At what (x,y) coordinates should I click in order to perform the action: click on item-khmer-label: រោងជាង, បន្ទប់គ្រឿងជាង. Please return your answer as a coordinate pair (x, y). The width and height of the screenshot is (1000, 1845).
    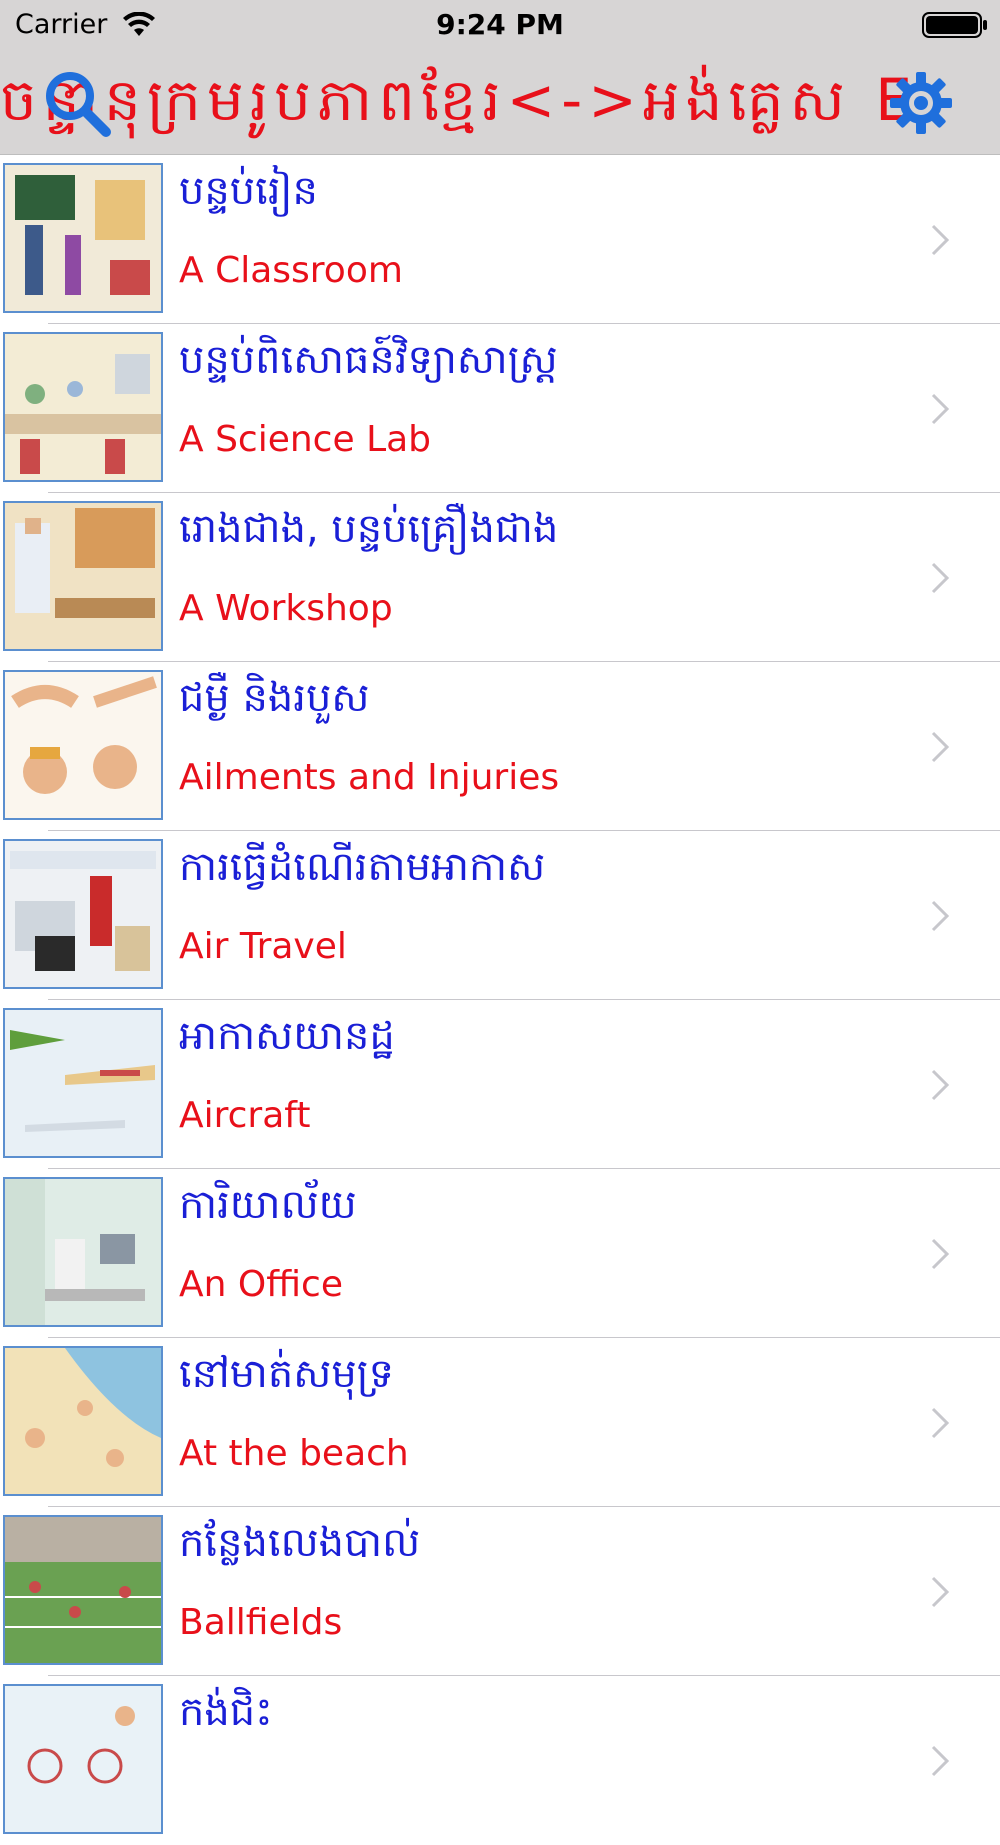
    Looking at the image, I should click on (369, 529).